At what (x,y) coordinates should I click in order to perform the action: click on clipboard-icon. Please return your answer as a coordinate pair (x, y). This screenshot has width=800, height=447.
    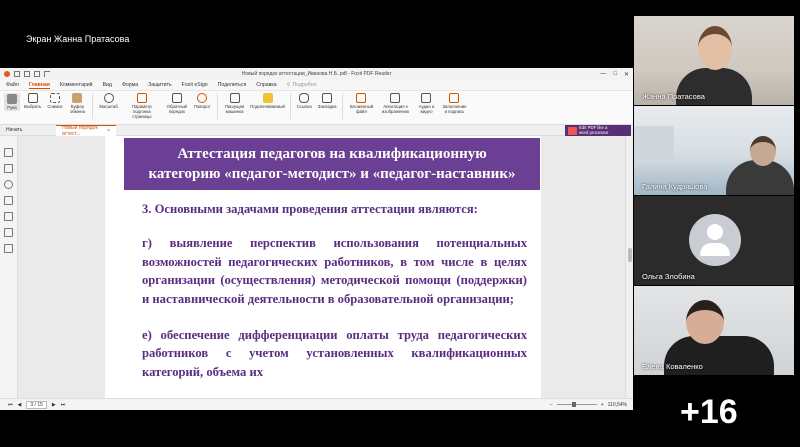
    Looking at the image, I should click on (77, 98).